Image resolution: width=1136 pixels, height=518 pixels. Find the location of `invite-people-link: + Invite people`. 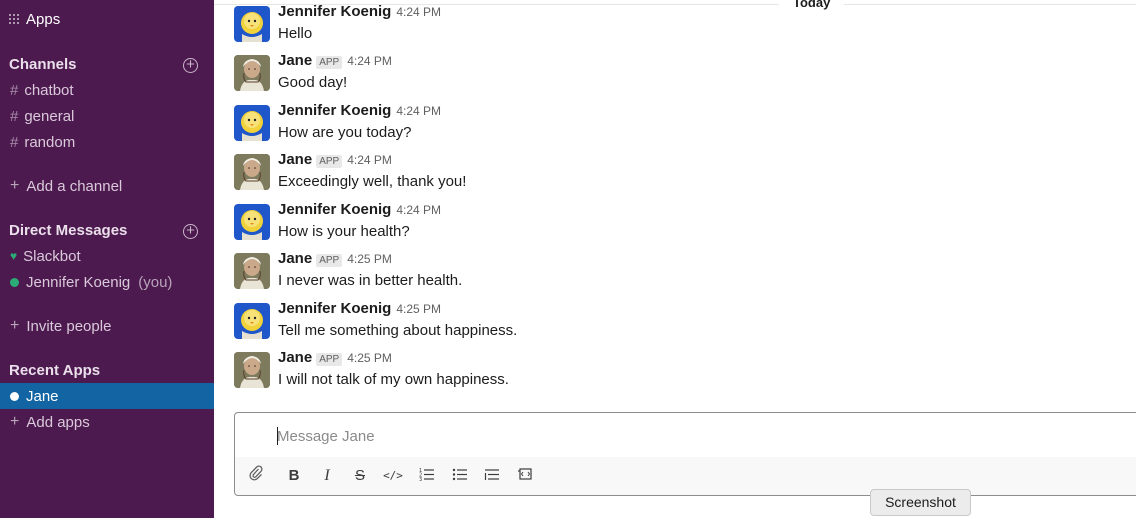

invite-people-link: + Invite people is located at coordinates (107, 326).